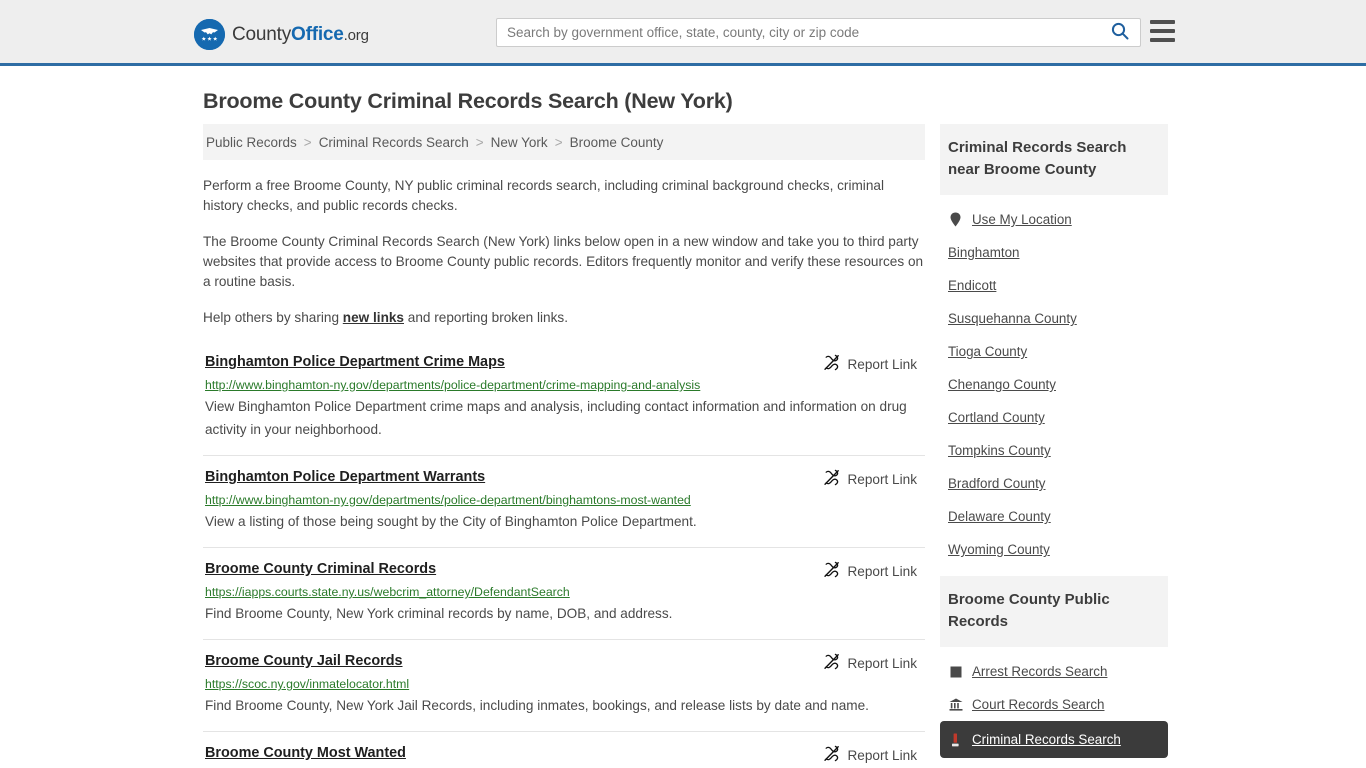 This screenshot has height=768, width=1366. Describe the element at coordinates (1054, 483) in the screenshot. I see `sidebar-link-bradford-county: Bradford County` at that location.